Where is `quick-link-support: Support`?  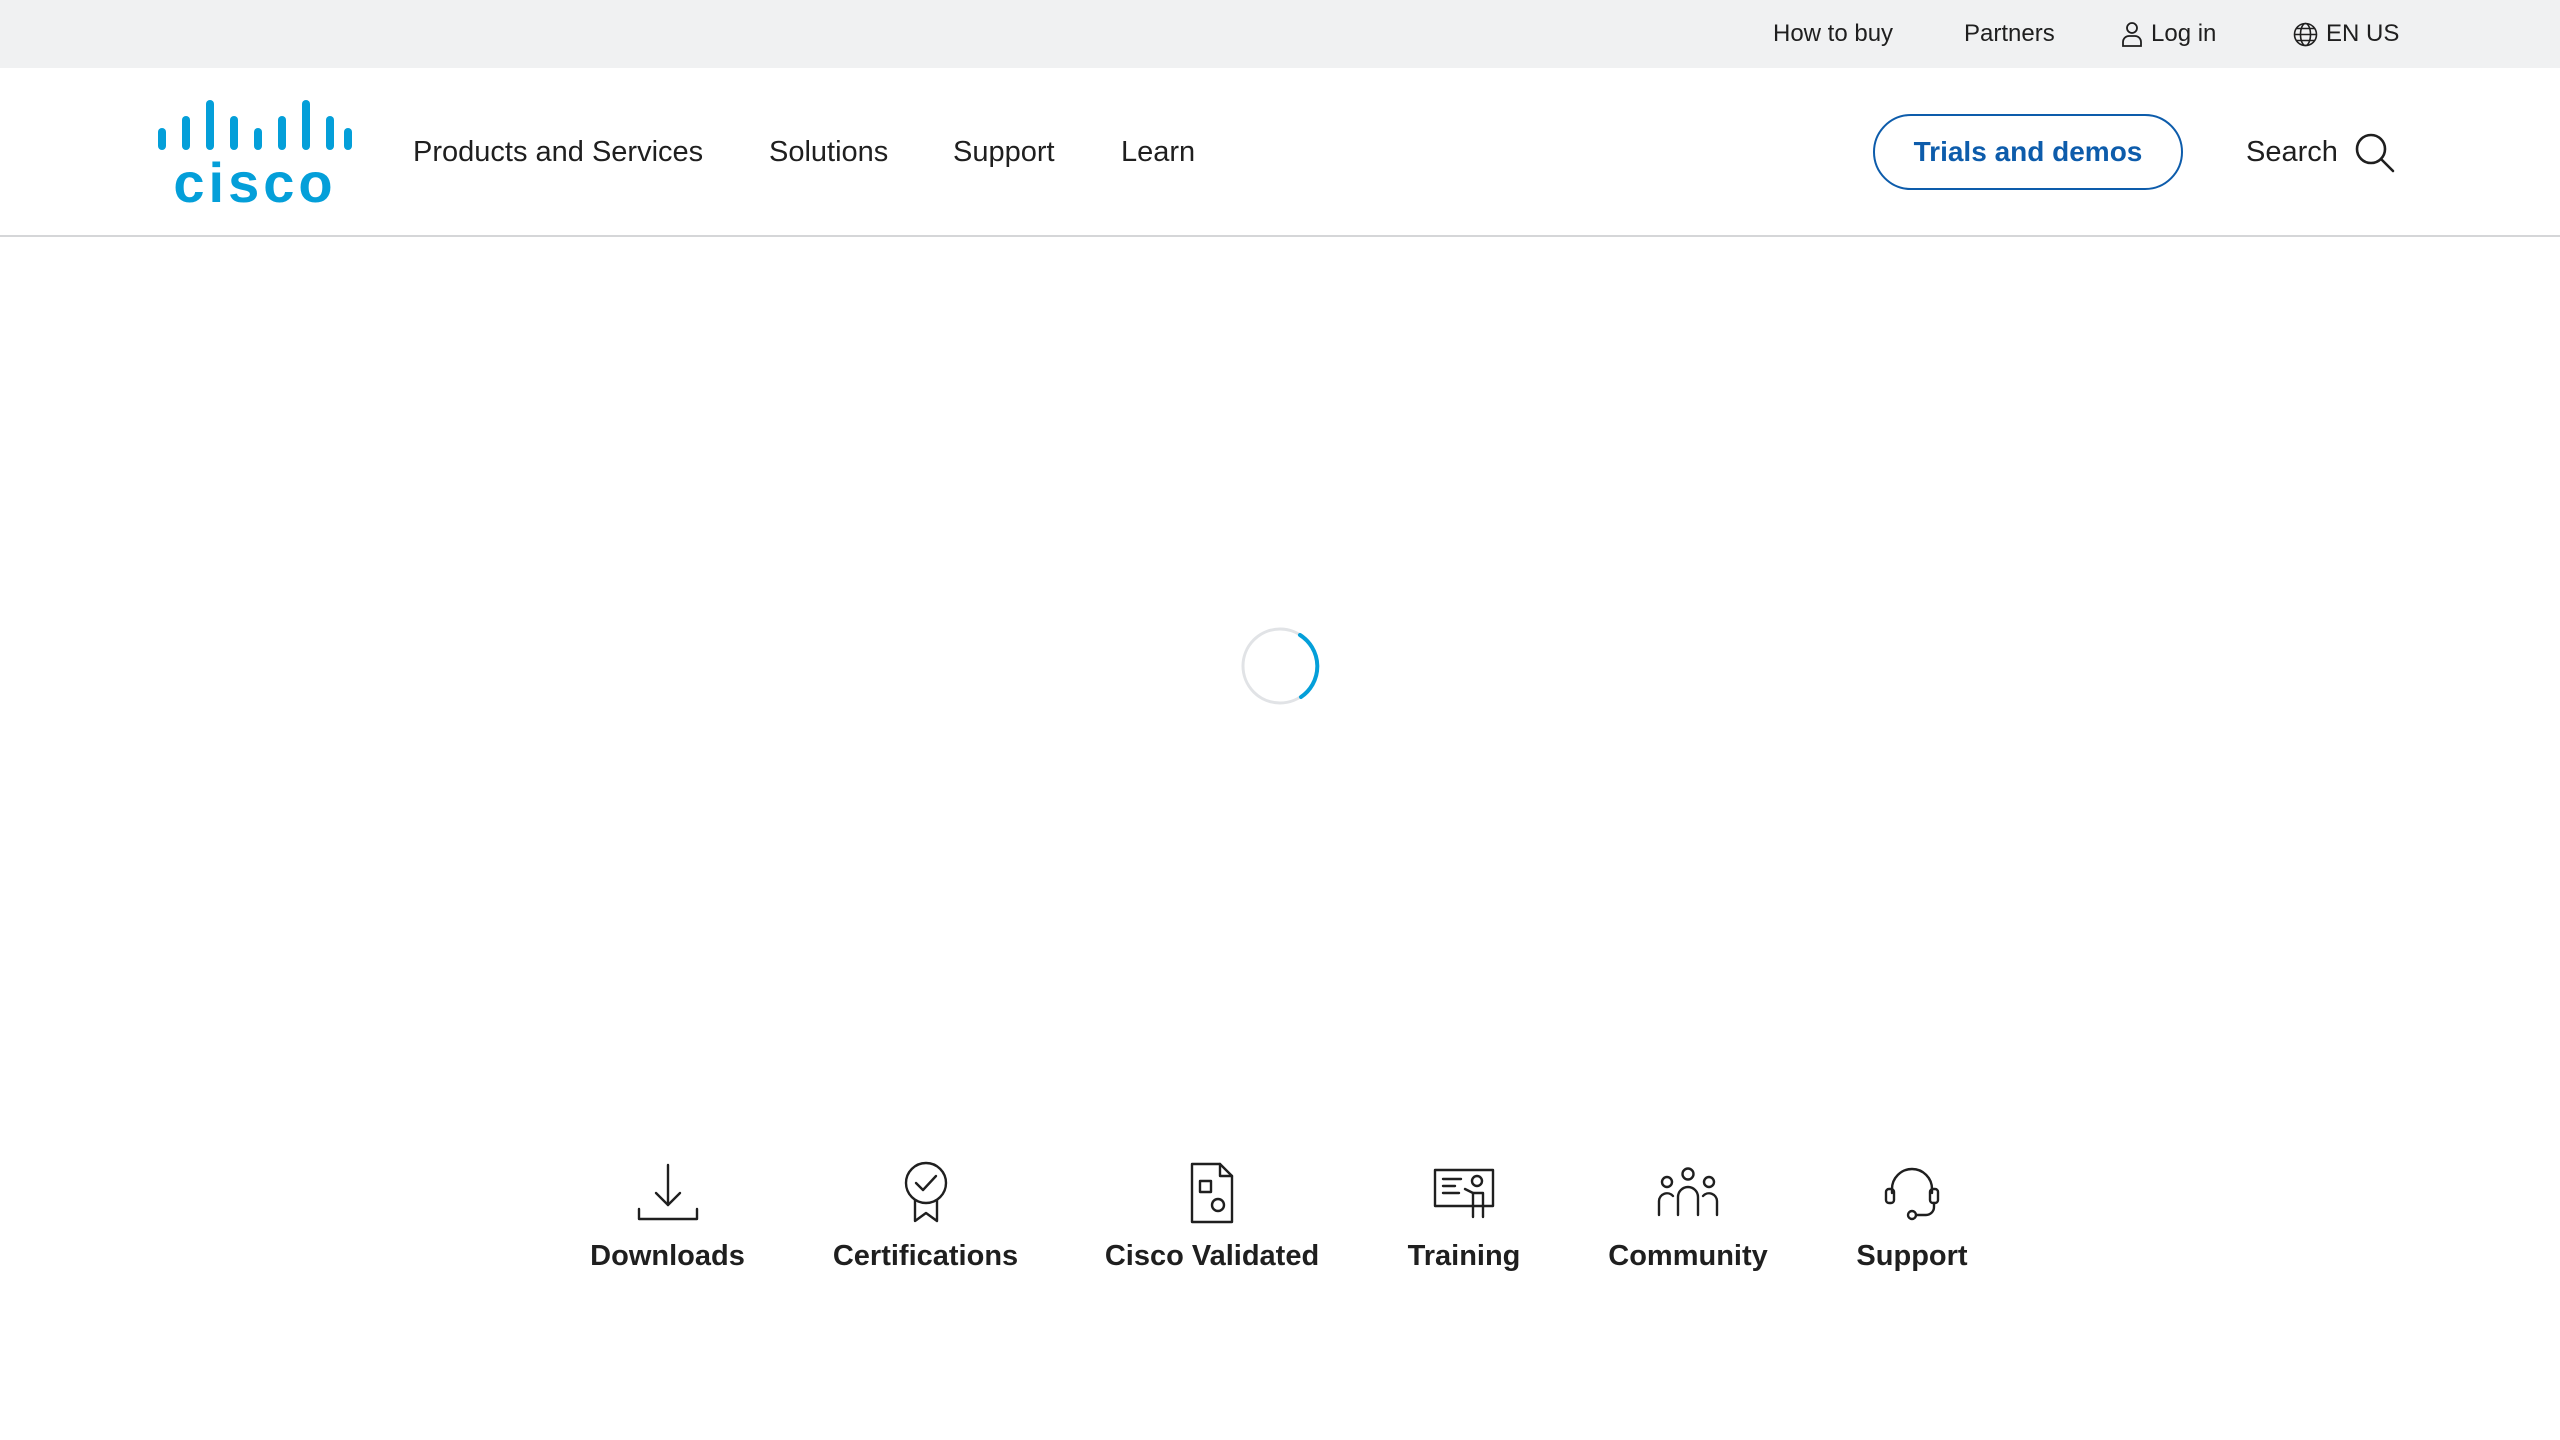 quick-link-support: Support is located at coordinates (1912, 1216).